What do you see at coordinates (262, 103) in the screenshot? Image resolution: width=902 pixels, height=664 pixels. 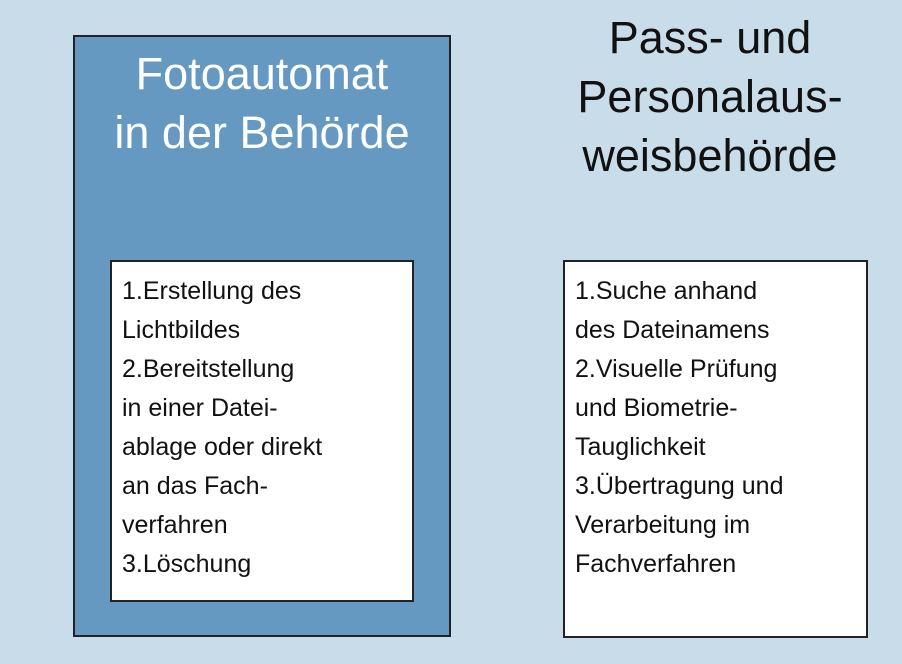 I see `photo-booth-title: Fotoautomat in der Behörde` at bounding box center [262, 103].